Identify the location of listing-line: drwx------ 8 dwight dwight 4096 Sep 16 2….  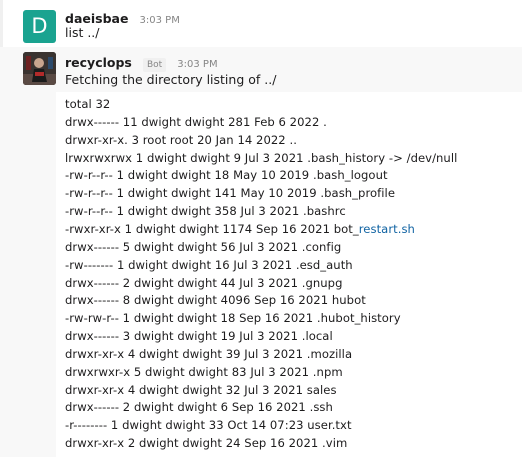
(215, 300).